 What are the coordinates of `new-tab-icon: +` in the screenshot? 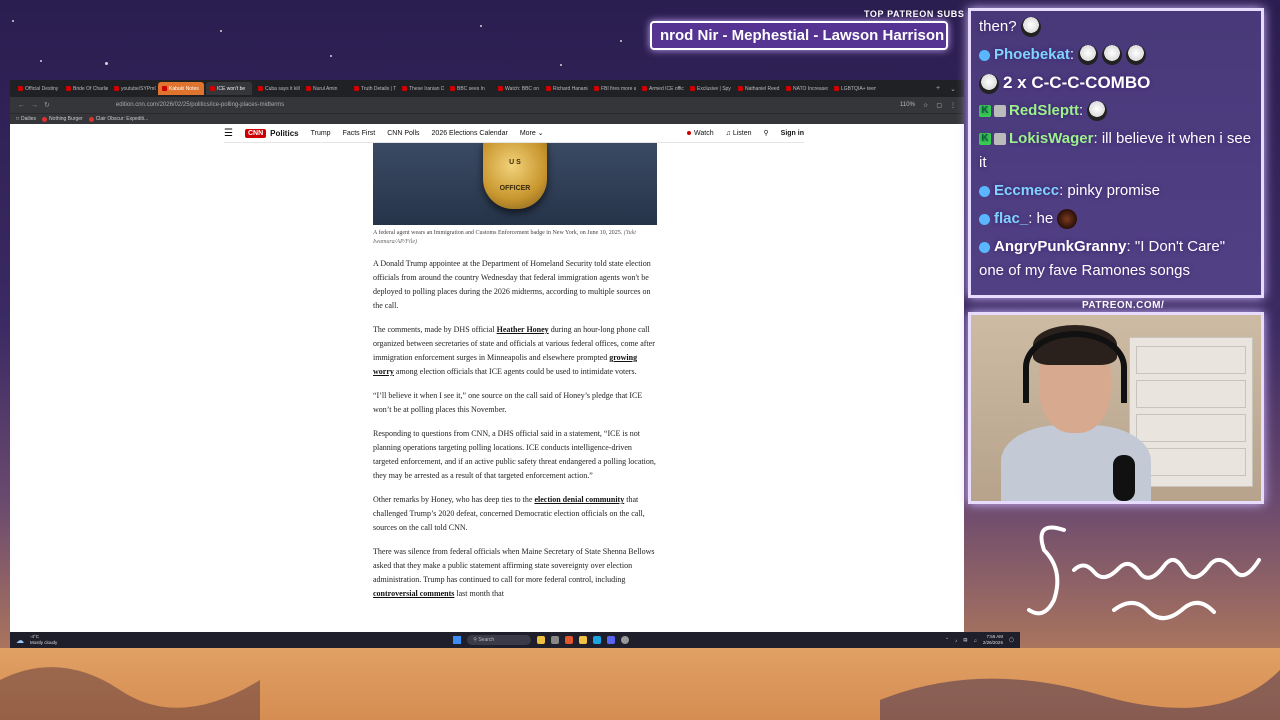 It's located at (938, 89).